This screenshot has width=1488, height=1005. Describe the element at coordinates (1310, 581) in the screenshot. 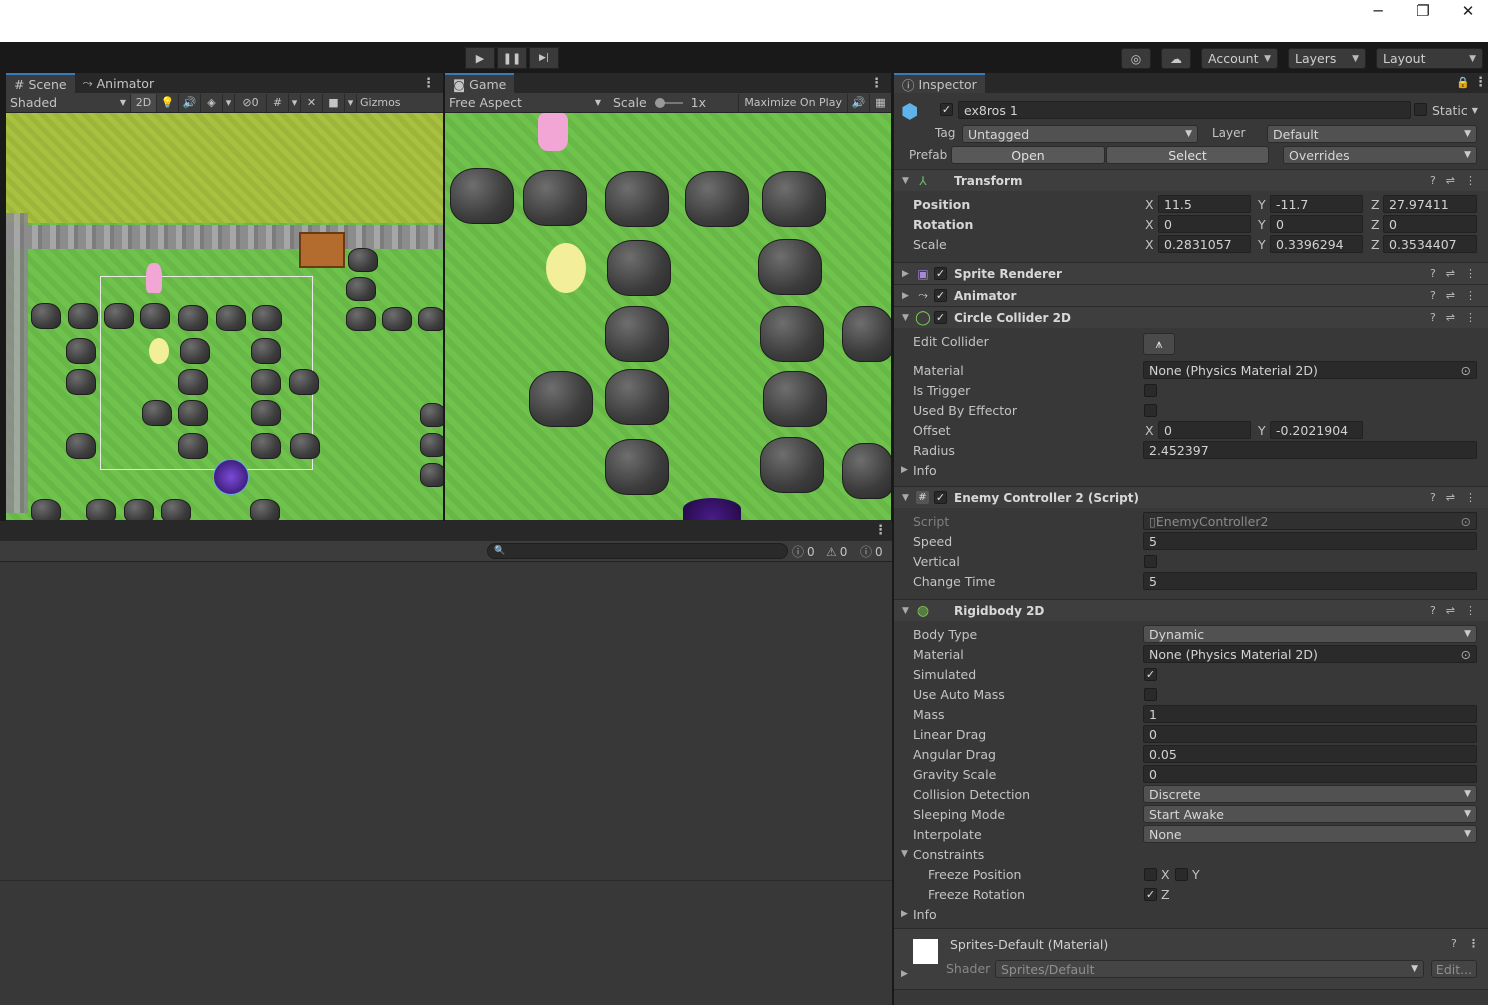

I see `change-time-field: 5` at that location.